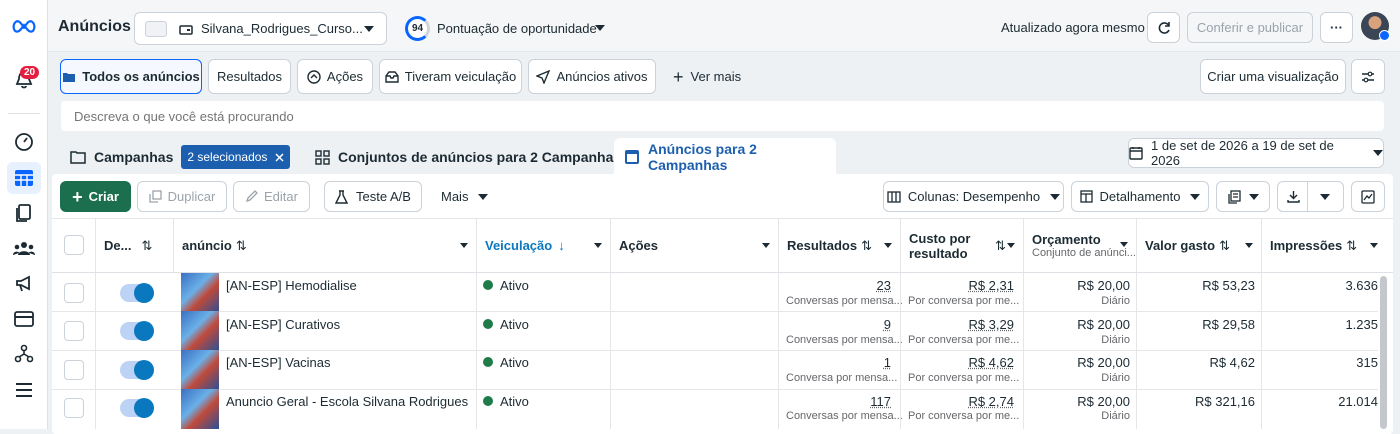  What do you see at coordinates (182, 196) in the screenshot?
I see `duplicate-button: Duplicar` at bounding box center [182, 196].